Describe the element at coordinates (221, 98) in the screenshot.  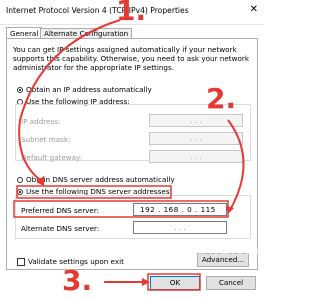
I see `step-2-badge: 2.` at that location.